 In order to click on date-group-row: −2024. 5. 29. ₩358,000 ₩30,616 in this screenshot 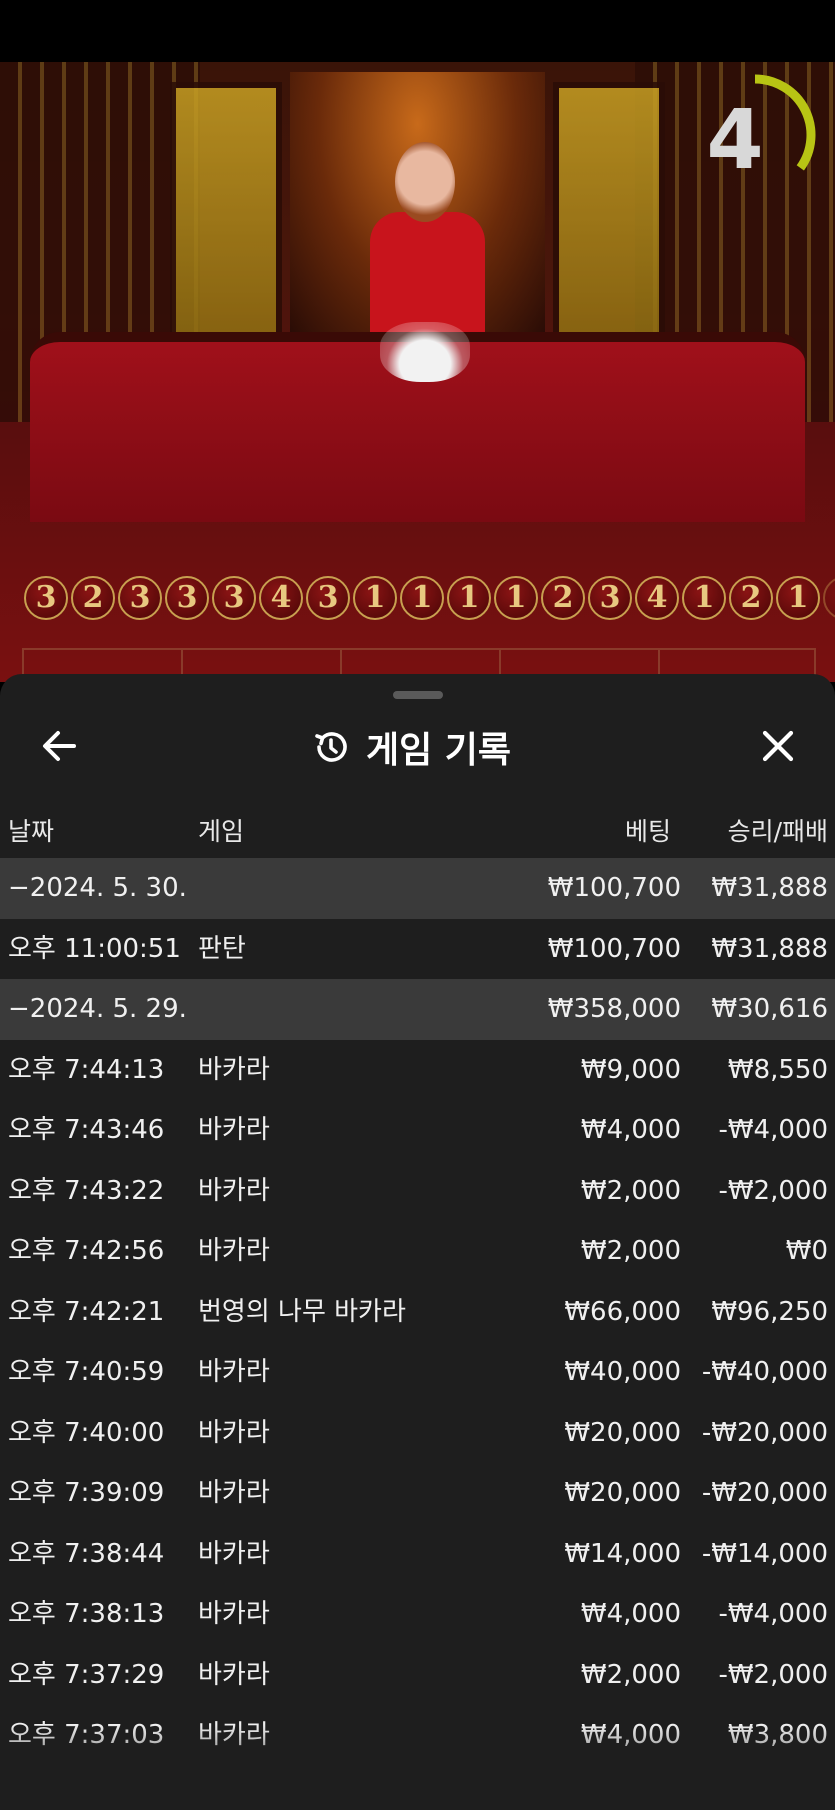, I will do `click(417, 1009)`.